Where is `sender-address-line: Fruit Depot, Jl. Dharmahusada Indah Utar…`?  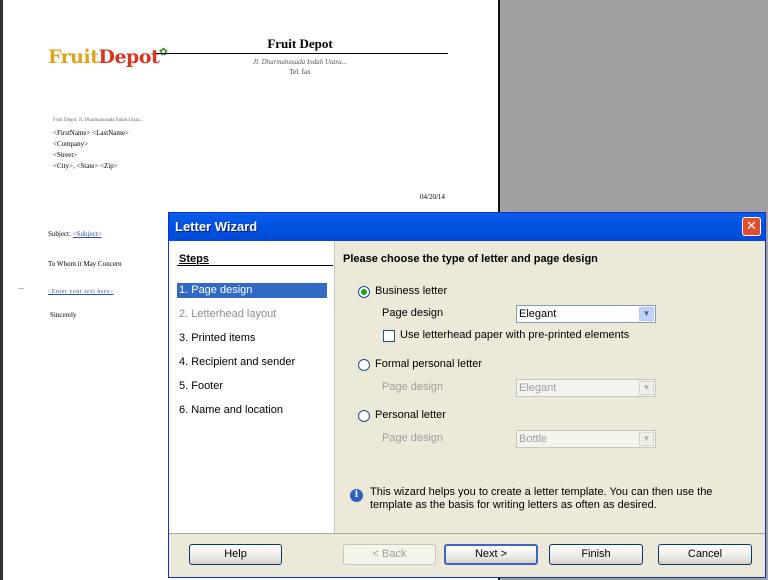 sender-address-line: Fruit Depot, Jl. Dharmahusada Indah Utar… is located at coordinates (98, 120).